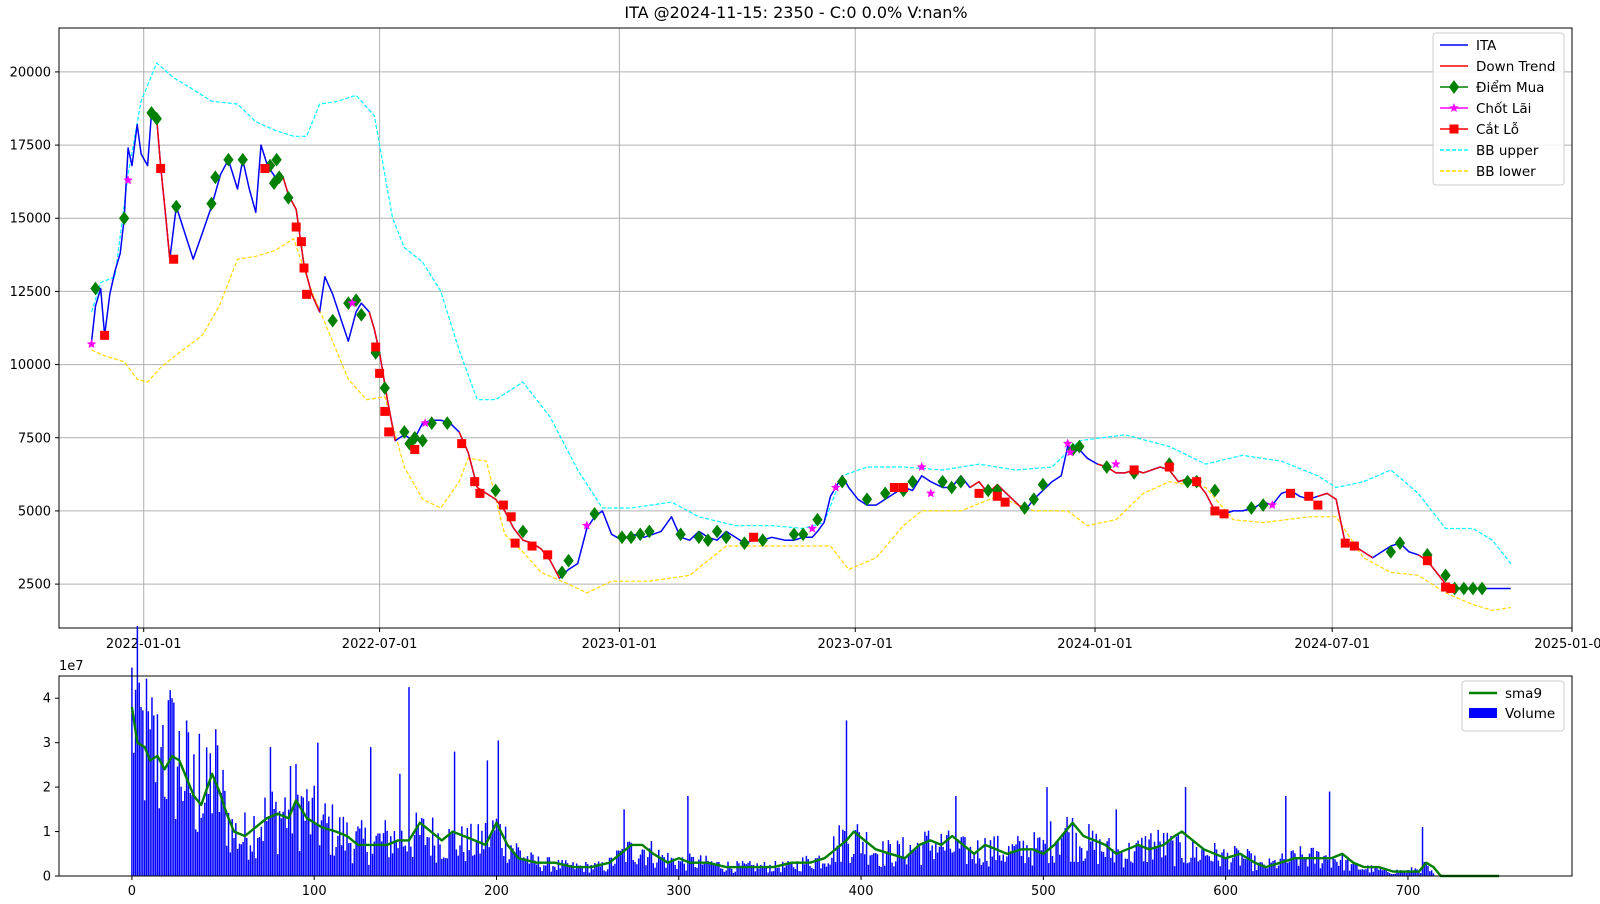 The image size is (1600, 904). Describe the element at coordinates (1454, 129) in the screenshot. I see `legend-swatch-marker` at that location.